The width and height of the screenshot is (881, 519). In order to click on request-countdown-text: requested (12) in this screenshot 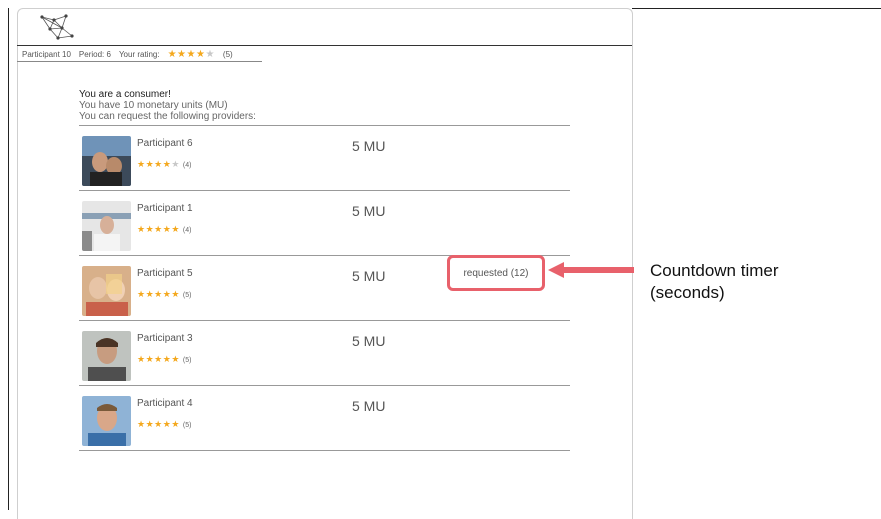, I will do `click(496, 273)`.